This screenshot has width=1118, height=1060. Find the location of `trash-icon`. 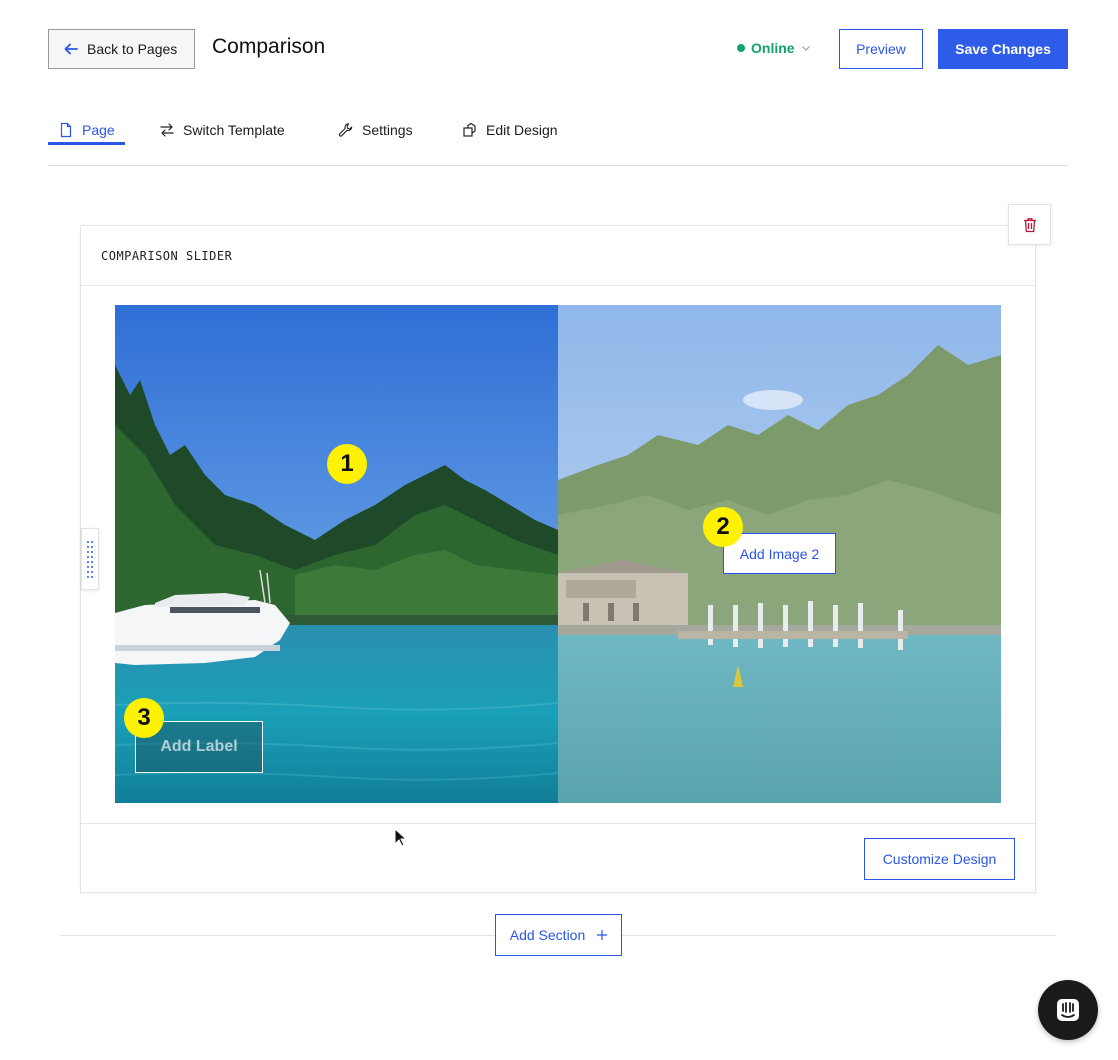

trash-icon is located at coordinates (1029, 224).